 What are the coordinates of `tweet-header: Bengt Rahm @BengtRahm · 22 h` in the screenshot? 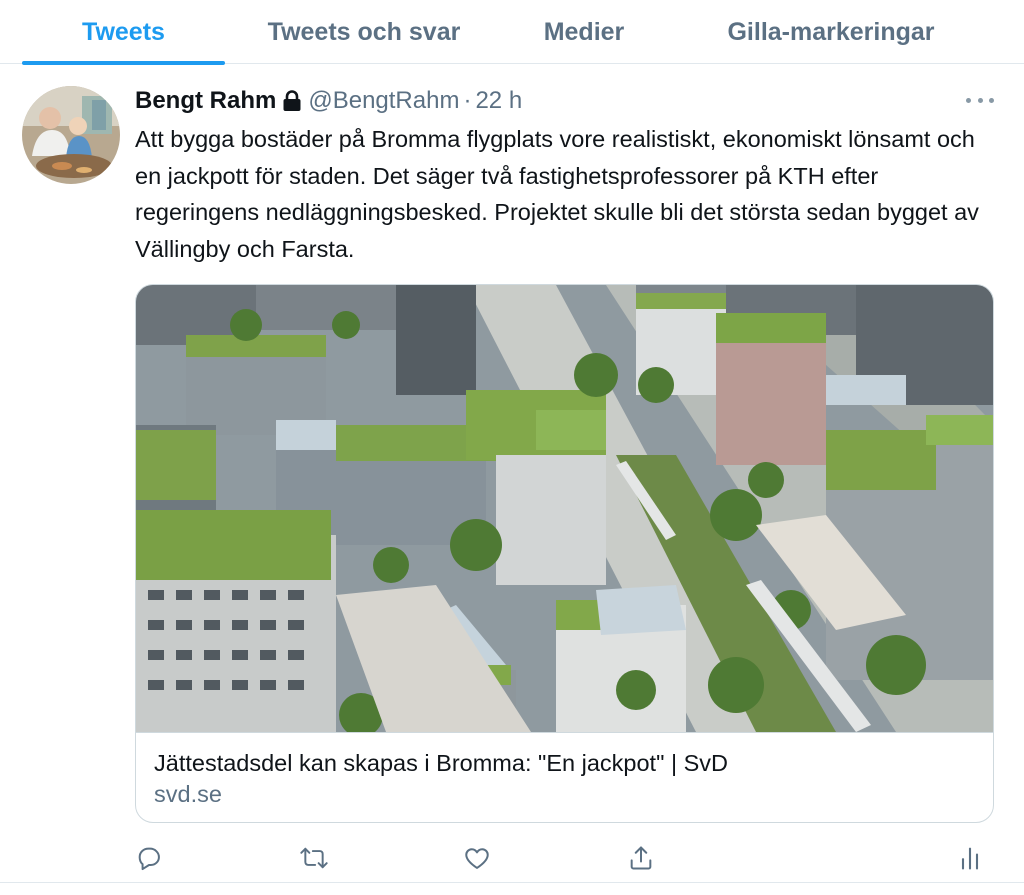 It's located at (328, 101).